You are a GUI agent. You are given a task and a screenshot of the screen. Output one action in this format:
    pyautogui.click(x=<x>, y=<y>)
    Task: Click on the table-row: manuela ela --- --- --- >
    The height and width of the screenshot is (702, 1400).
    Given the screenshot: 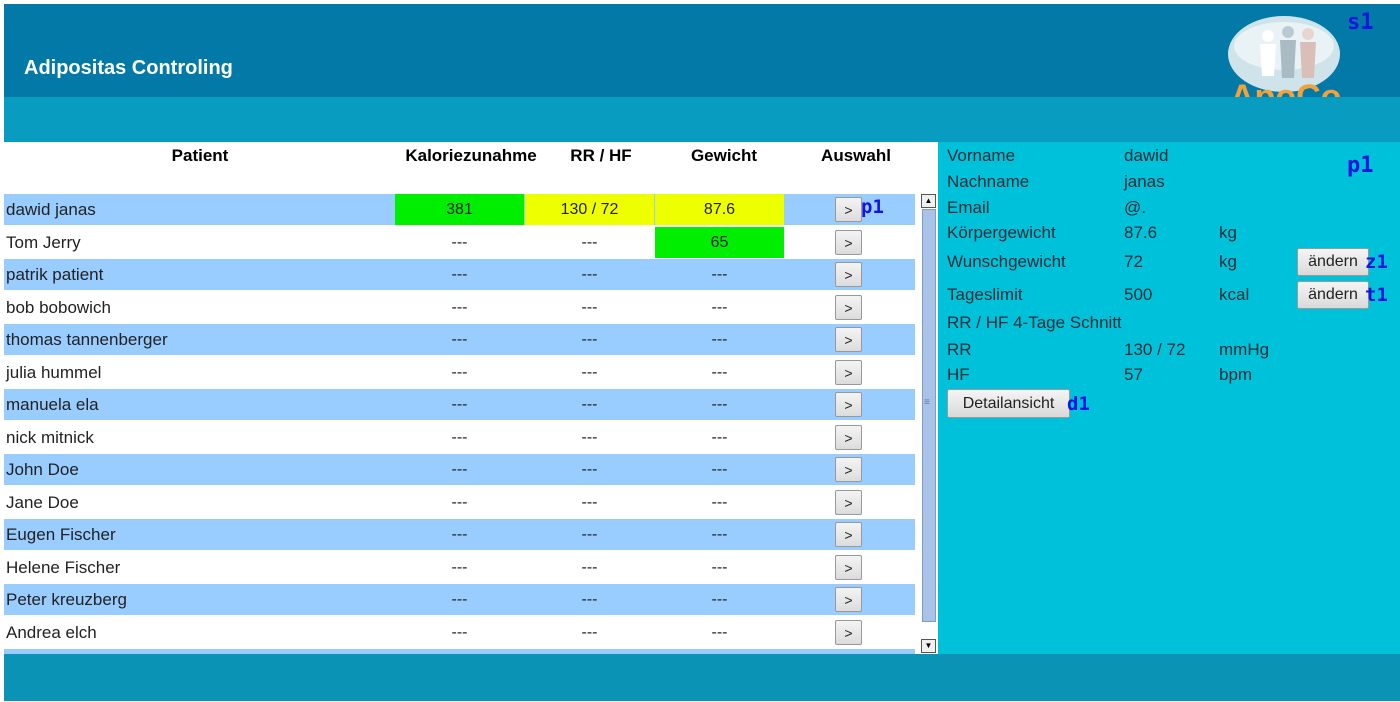 What is the action you would take?
    pyautogui.click(x=459, y=404)
    